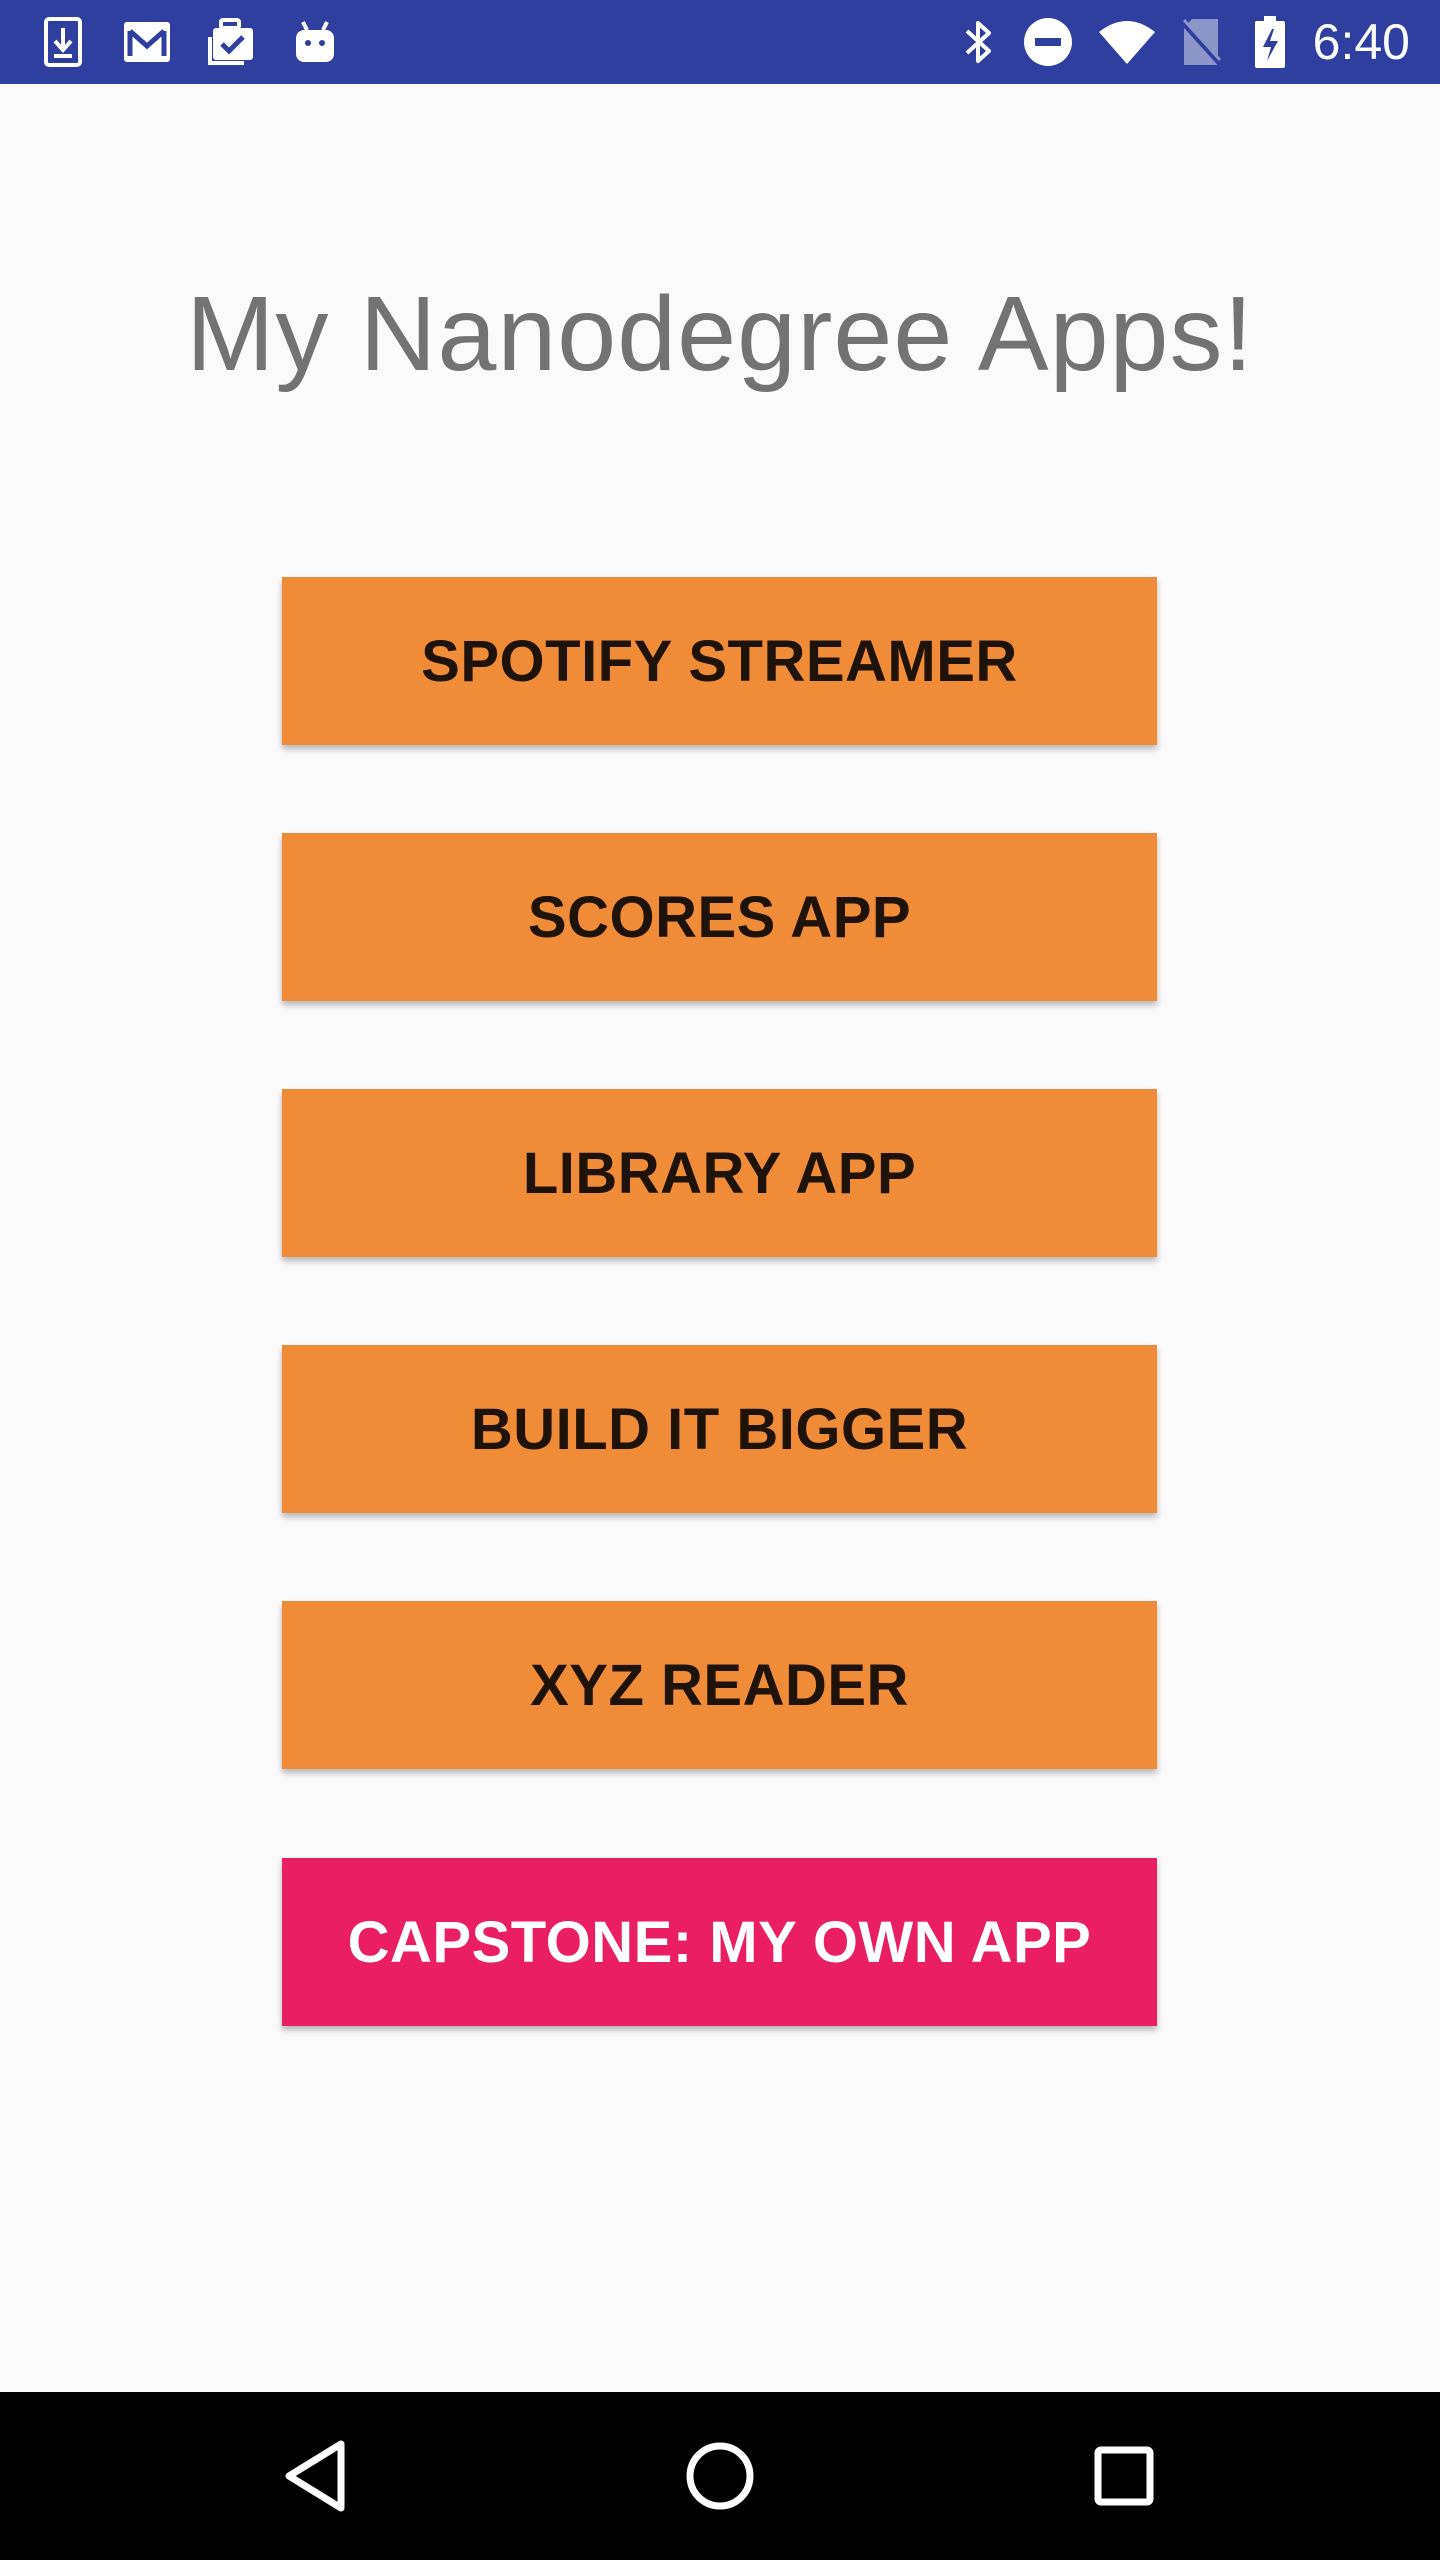 This screenshot has width=1440, height=2560. What do you see at coordinates (1361, 42) in the screenshot?
I see `clock-time: 6:40` at bounding box center [1361, 42].